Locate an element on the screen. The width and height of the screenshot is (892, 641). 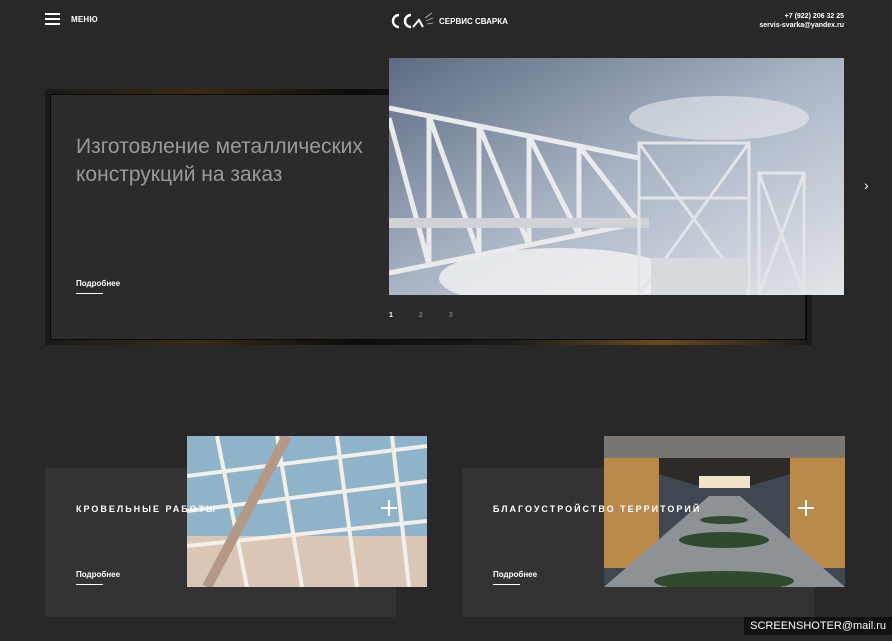
hamburger-icon is located at coordinates (52, 19).